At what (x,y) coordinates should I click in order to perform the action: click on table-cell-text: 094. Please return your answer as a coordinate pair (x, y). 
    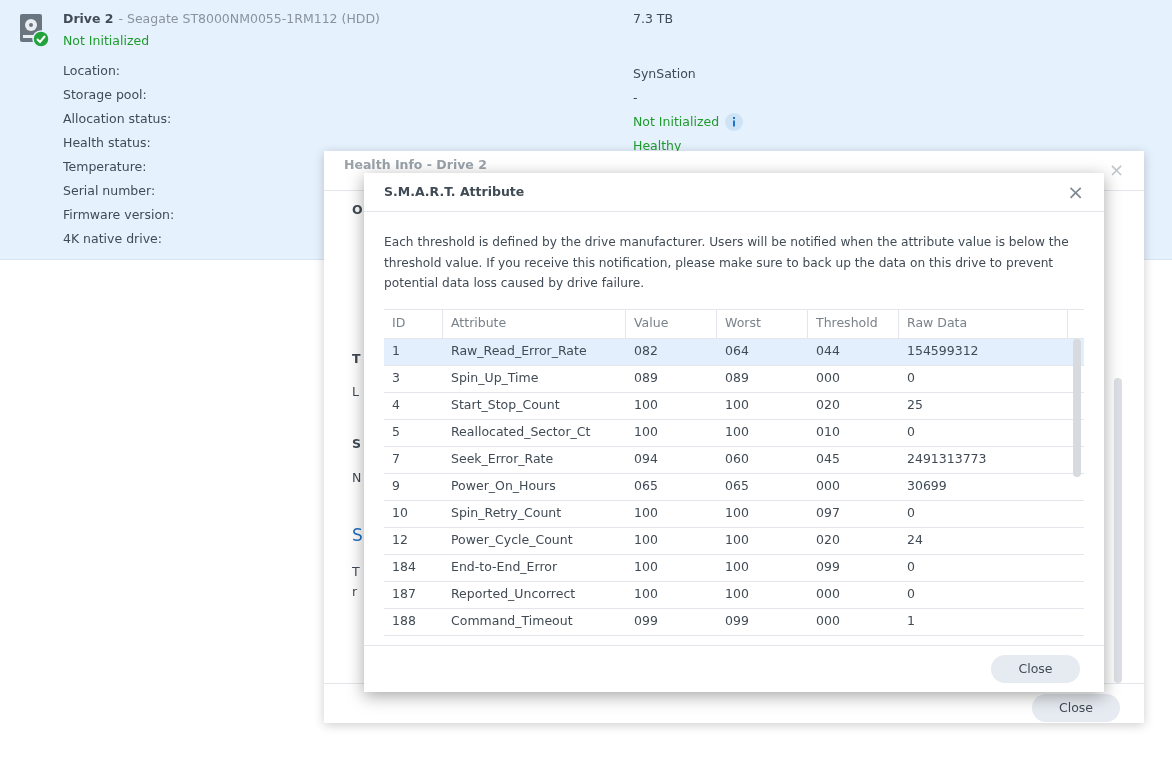
    Looking at the image, I should click on (646, 459).